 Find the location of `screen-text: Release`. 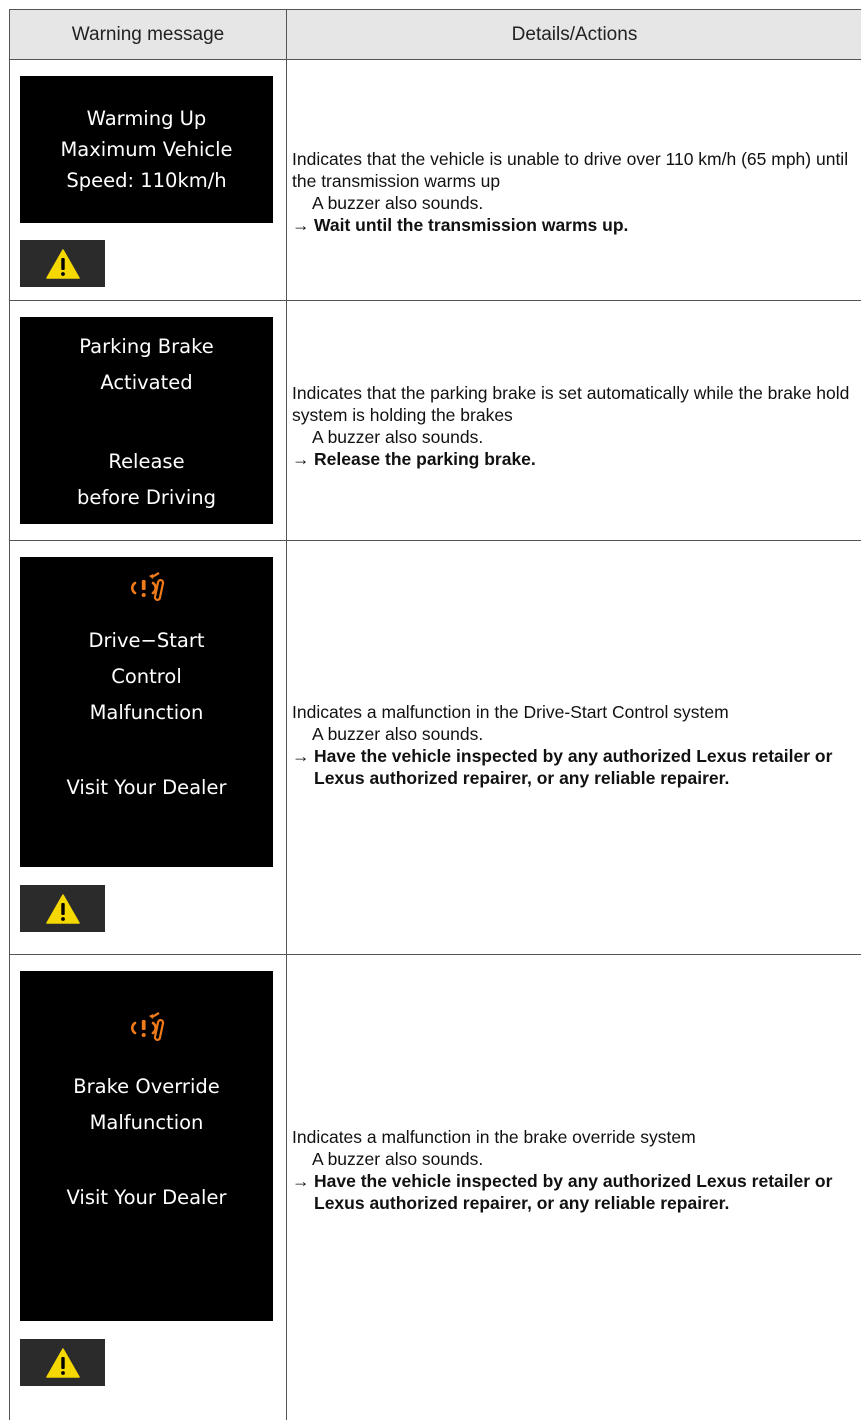

screen-text: Release is located at coordinates (146, 461).